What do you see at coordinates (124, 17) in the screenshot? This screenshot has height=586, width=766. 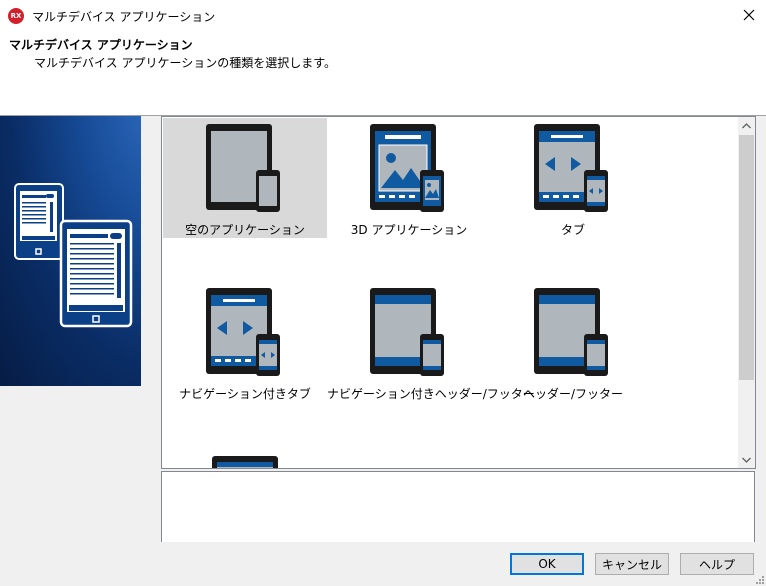 I see `window-title: マルチデバイス アプリケーション` at bounding box center [124, 17].